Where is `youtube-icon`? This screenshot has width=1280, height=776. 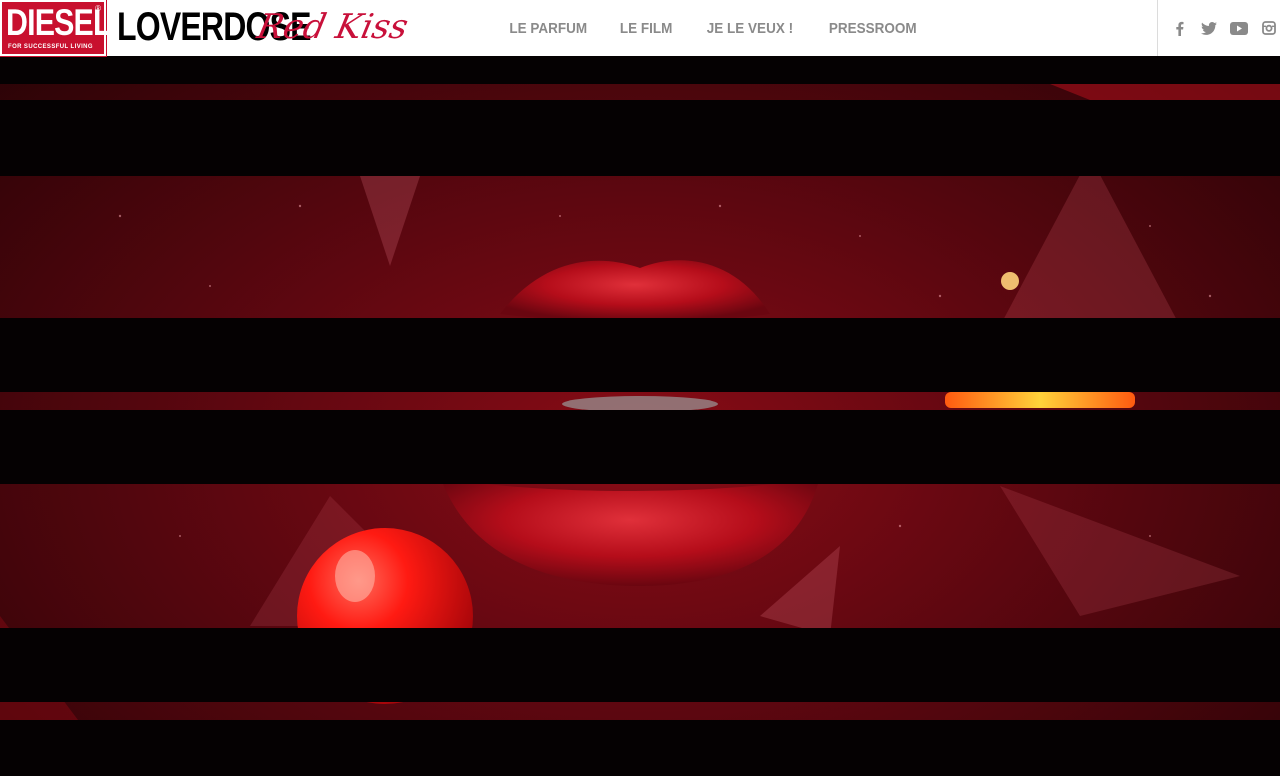
youtube-icon is located at coordinates (1239, 28).